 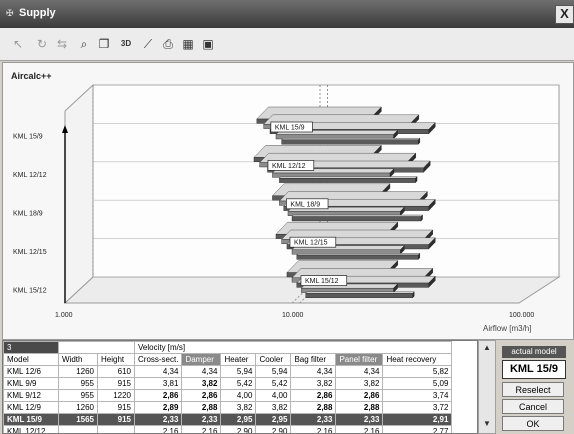 I want to click on copy-icon: ❐, so click(x=104, y=44).